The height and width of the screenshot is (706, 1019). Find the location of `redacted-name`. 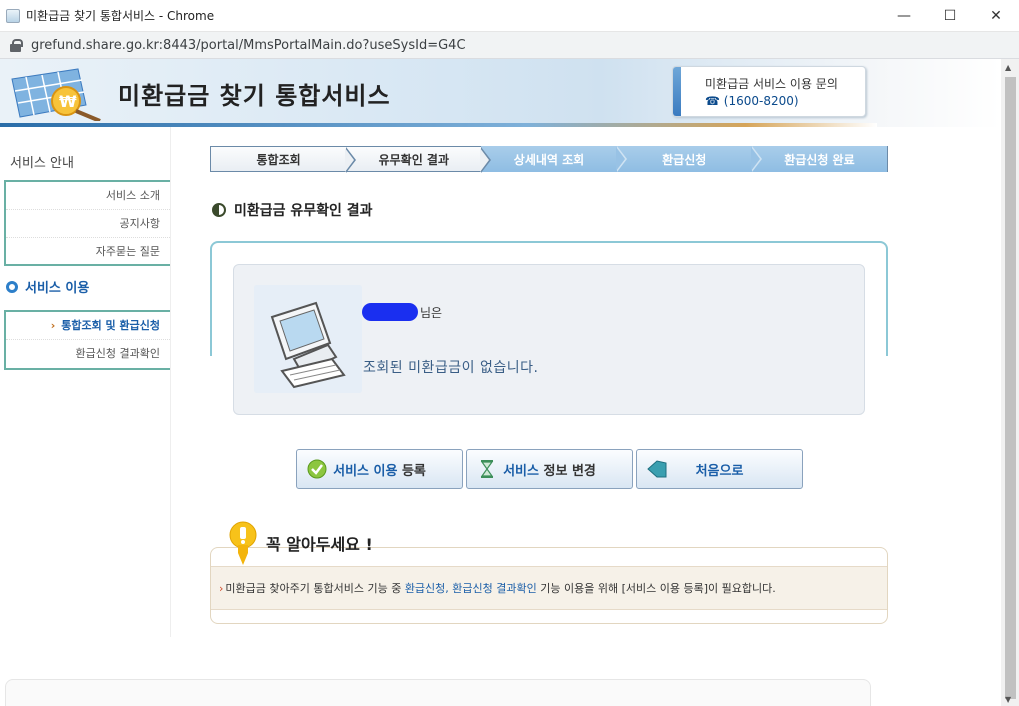

redacted-name is located at coordinates (390, 312).